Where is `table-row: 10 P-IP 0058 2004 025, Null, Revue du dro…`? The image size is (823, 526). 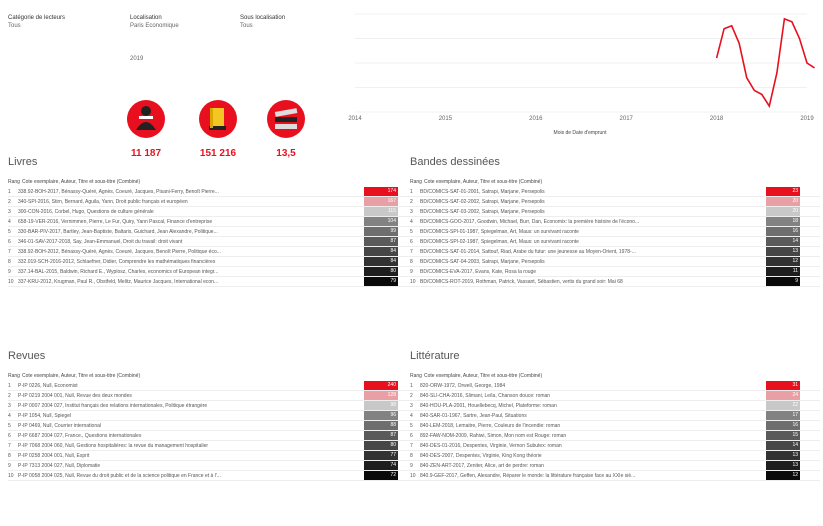 table-row: 10 P-IP 0058 2004 025, Null, Revue du dro… is located at coordinates (213, 476).